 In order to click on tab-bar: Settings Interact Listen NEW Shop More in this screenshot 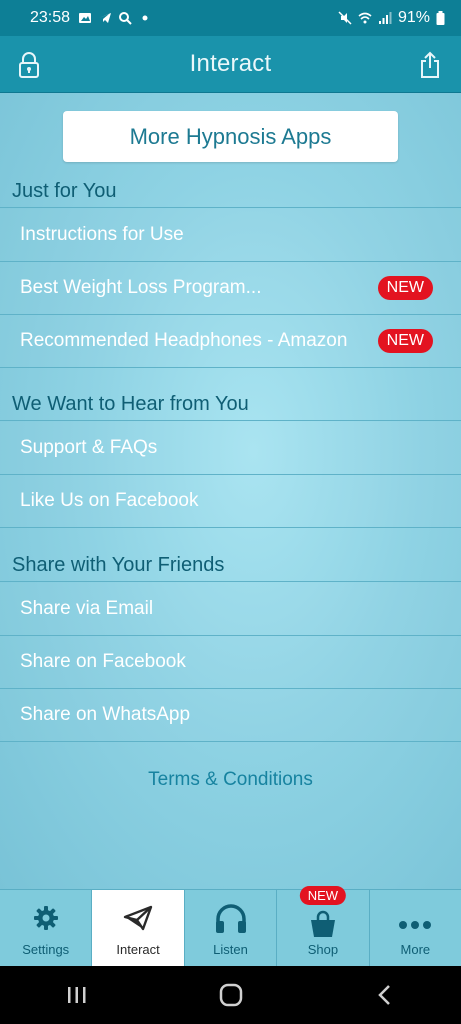, I will do `click(230, 926)`.